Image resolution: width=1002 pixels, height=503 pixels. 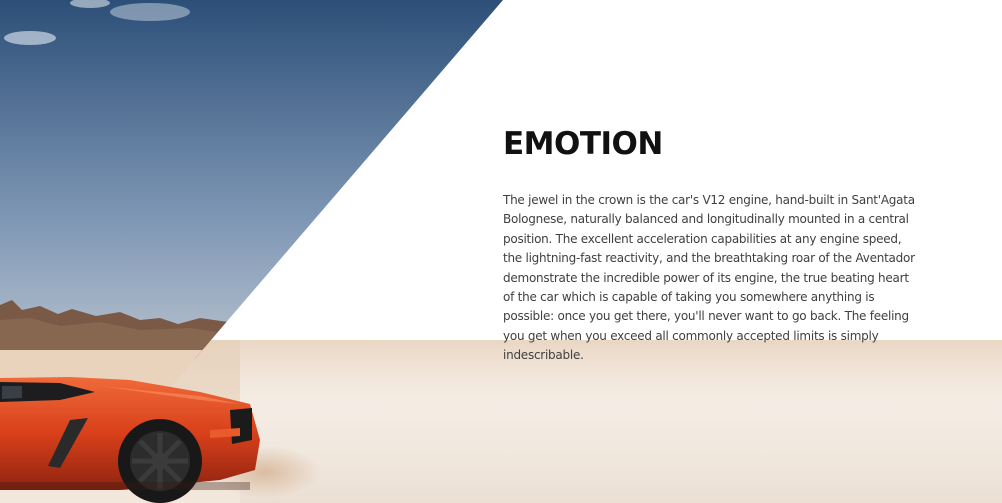 What do you see at coordinates (583, 144) in the screenshot?
I see `section-title: EMOTION` at bounding box center [583, 144].